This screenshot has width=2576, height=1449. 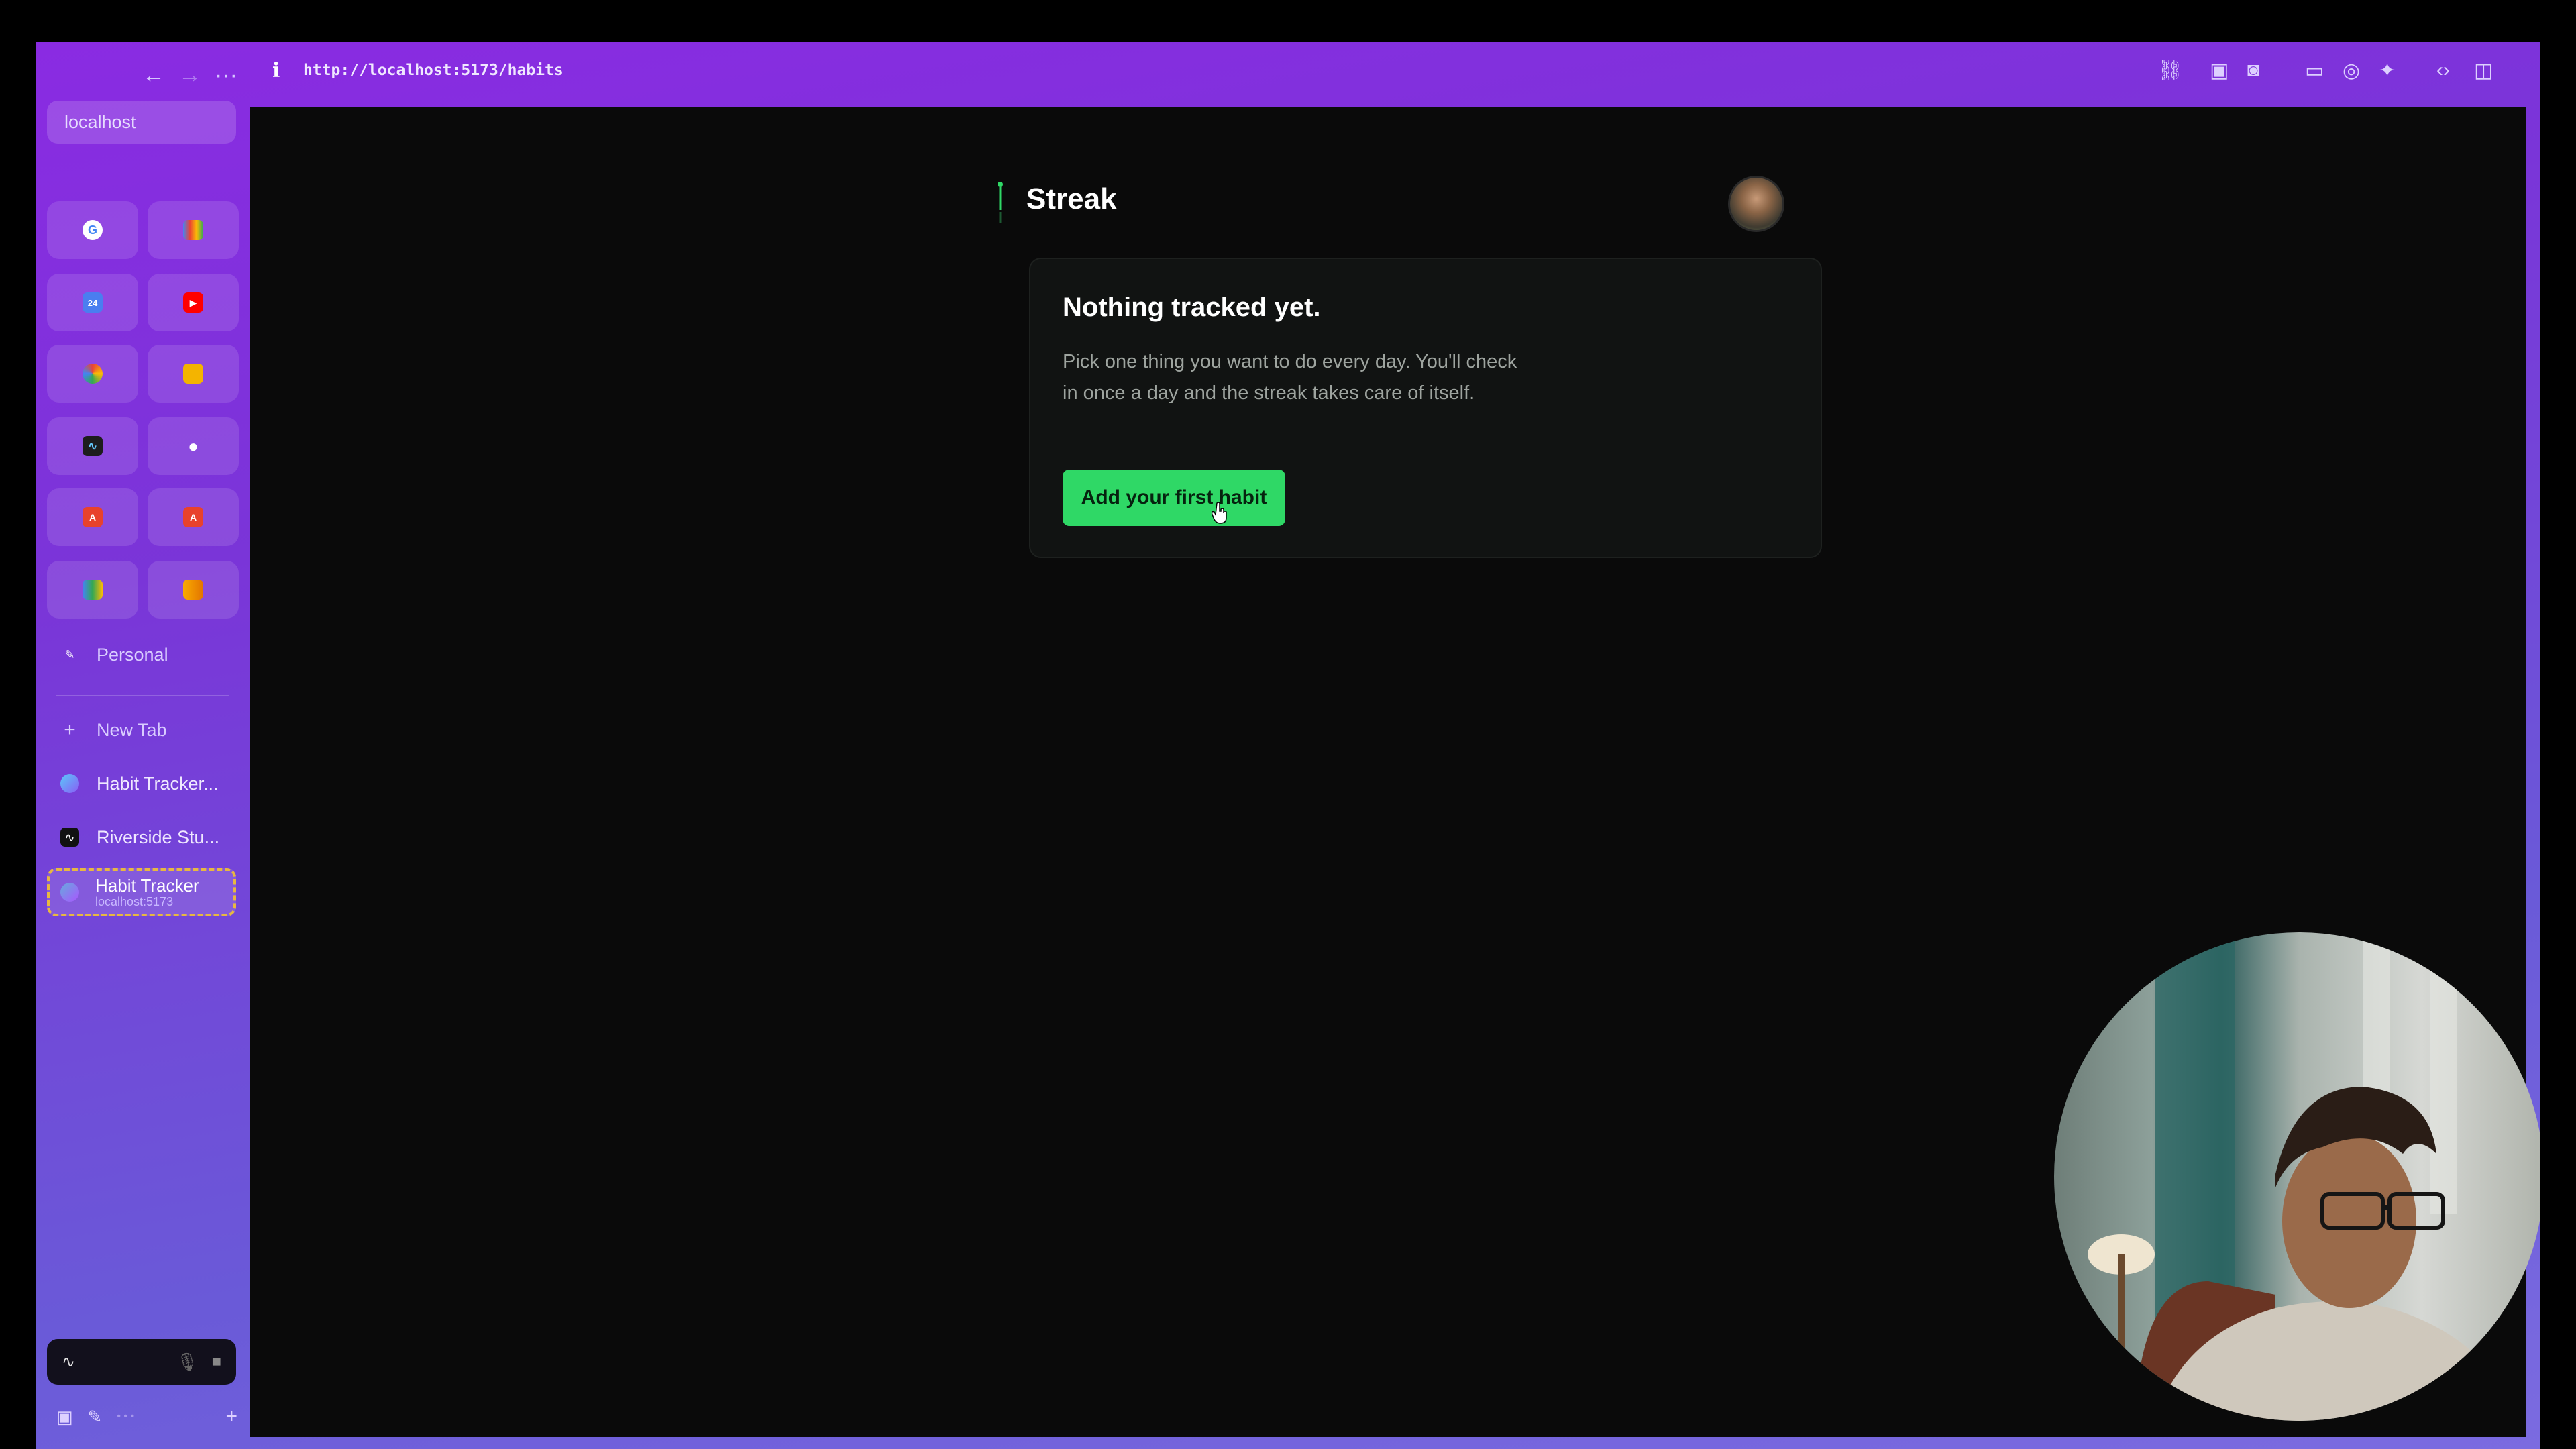 I want to click on pinned-analytics, so click(x=92, y=590).